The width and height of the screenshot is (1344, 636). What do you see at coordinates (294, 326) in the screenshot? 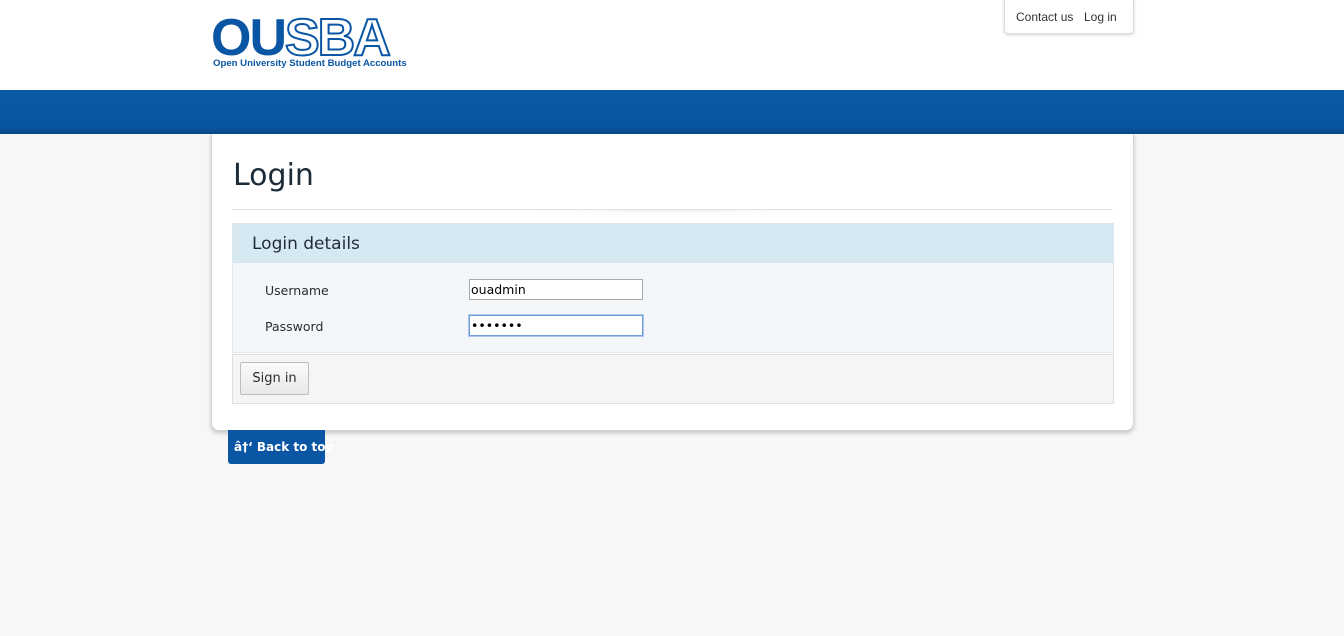
I see `password-label: Password` at bounding box center [294, 326].